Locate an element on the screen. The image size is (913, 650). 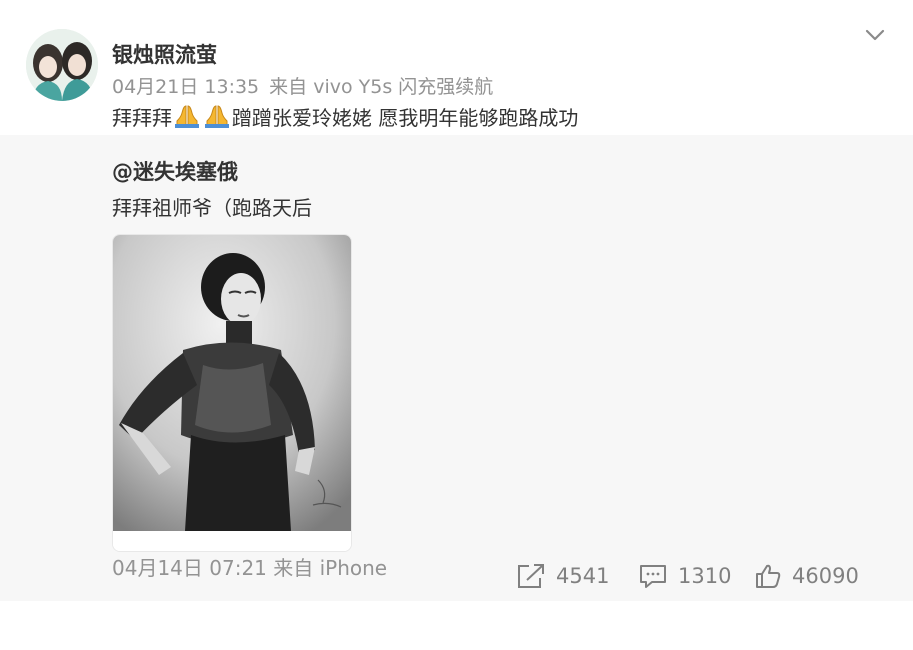
username: 银烛照流萤 is located at coordinates (164, 55).